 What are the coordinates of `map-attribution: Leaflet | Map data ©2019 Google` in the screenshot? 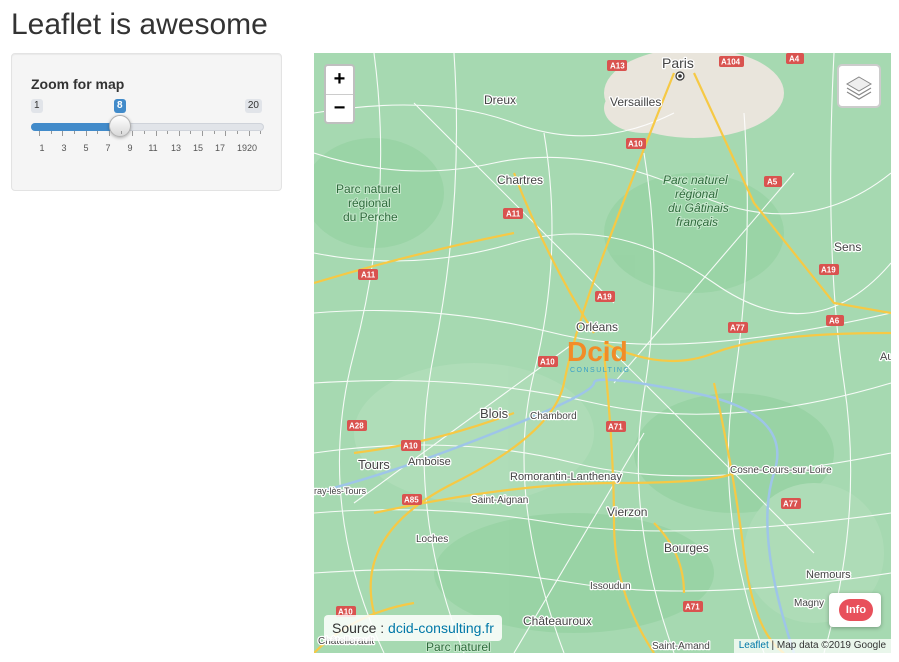 It's located at (812, 646).